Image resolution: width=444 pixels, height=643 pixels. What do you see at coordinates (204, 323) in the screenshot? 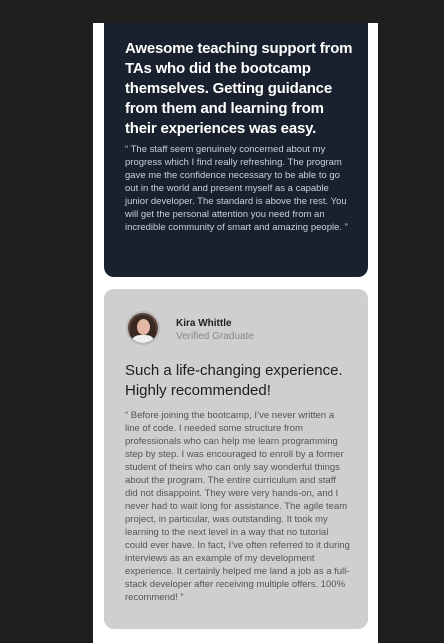
I see `reviewer-name: Kira Whittle` at bounding box center [204, 323].